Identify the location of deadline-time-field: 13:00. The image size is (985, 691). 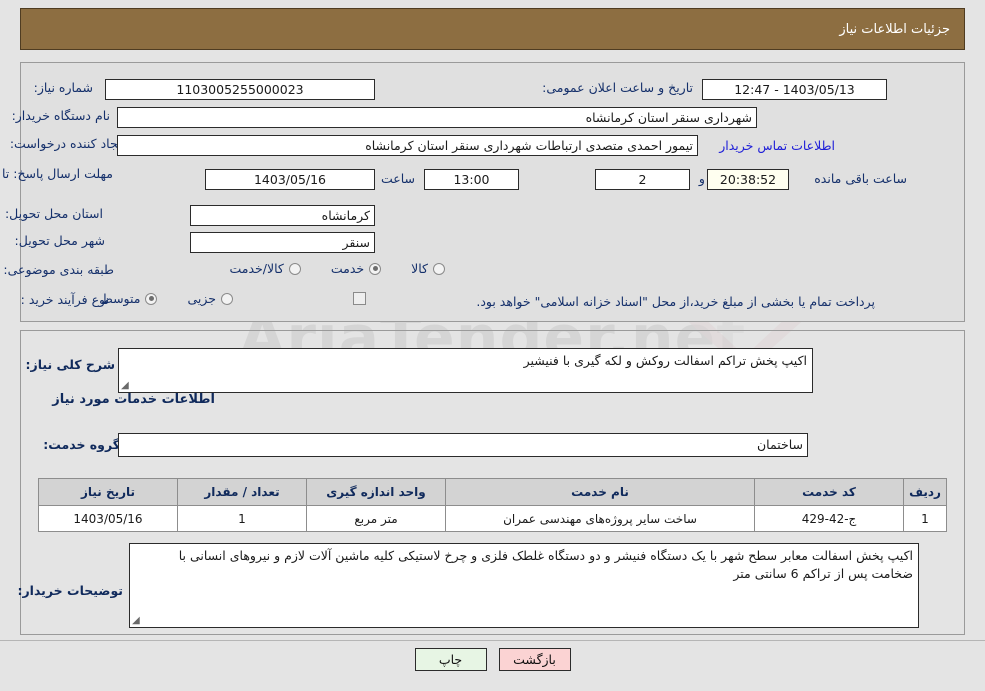
(471, 179).